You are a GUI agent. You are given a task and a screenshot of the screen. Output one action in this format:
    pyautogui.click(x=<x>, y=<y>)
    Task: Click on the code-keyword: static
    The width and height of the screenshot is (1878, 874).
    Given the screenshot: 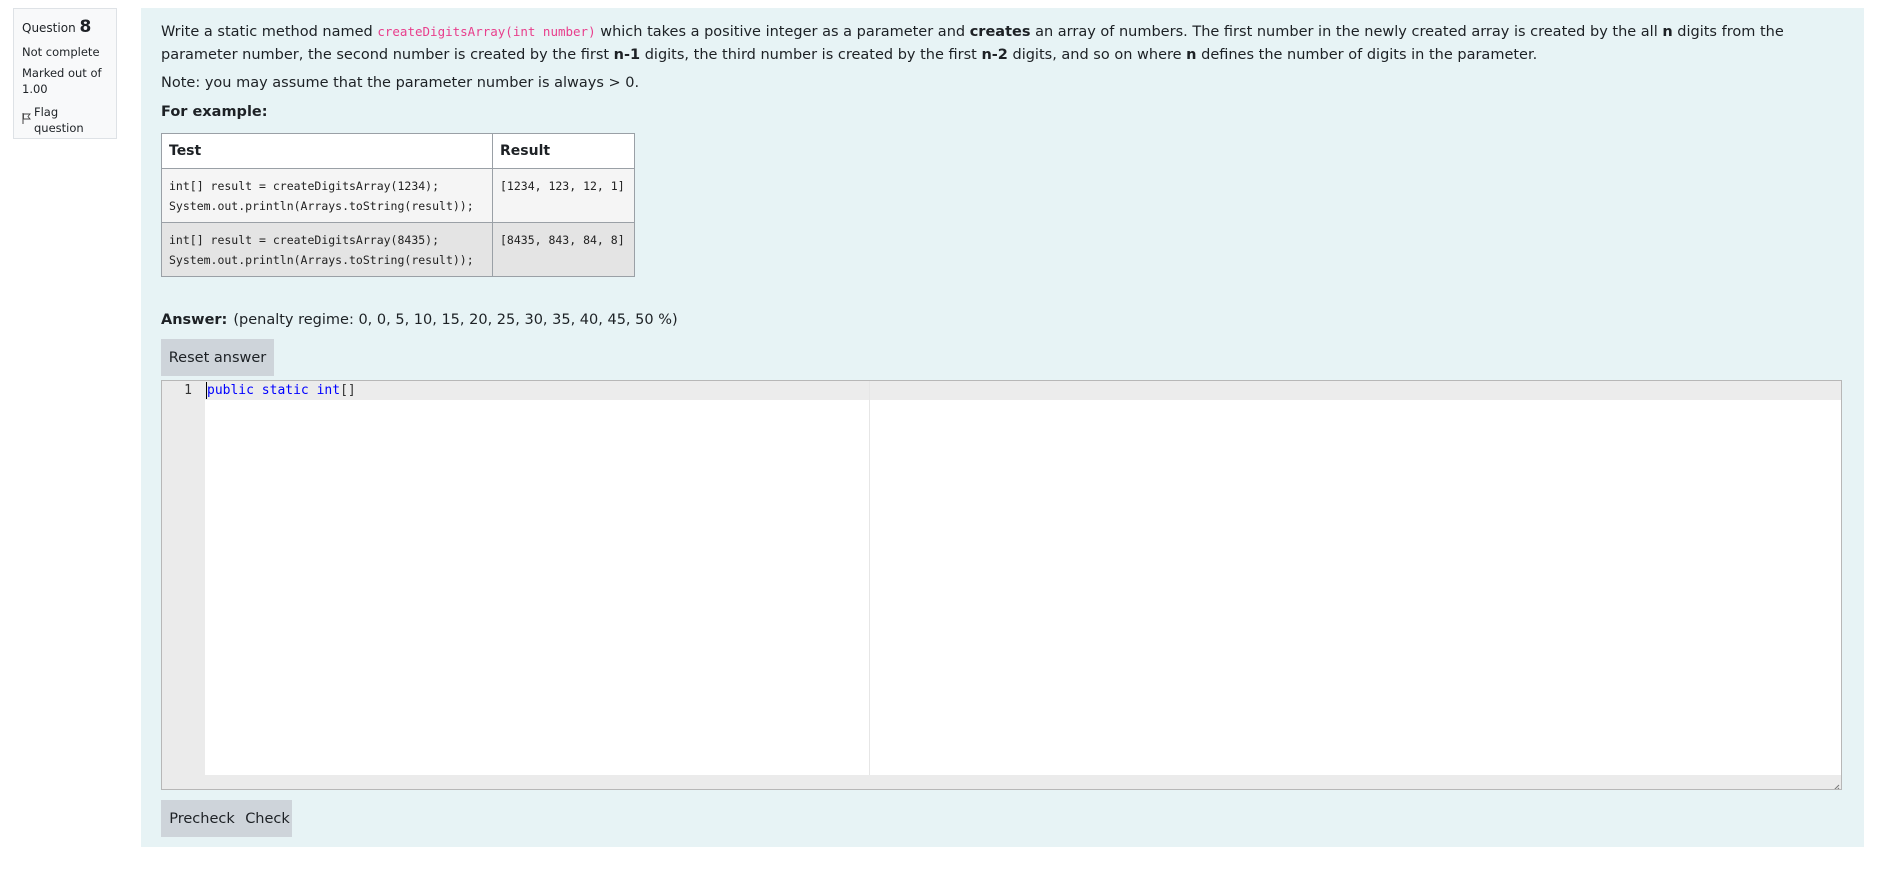 What is the action you would take?
    pyautogui.click(x=285, y=390)
    